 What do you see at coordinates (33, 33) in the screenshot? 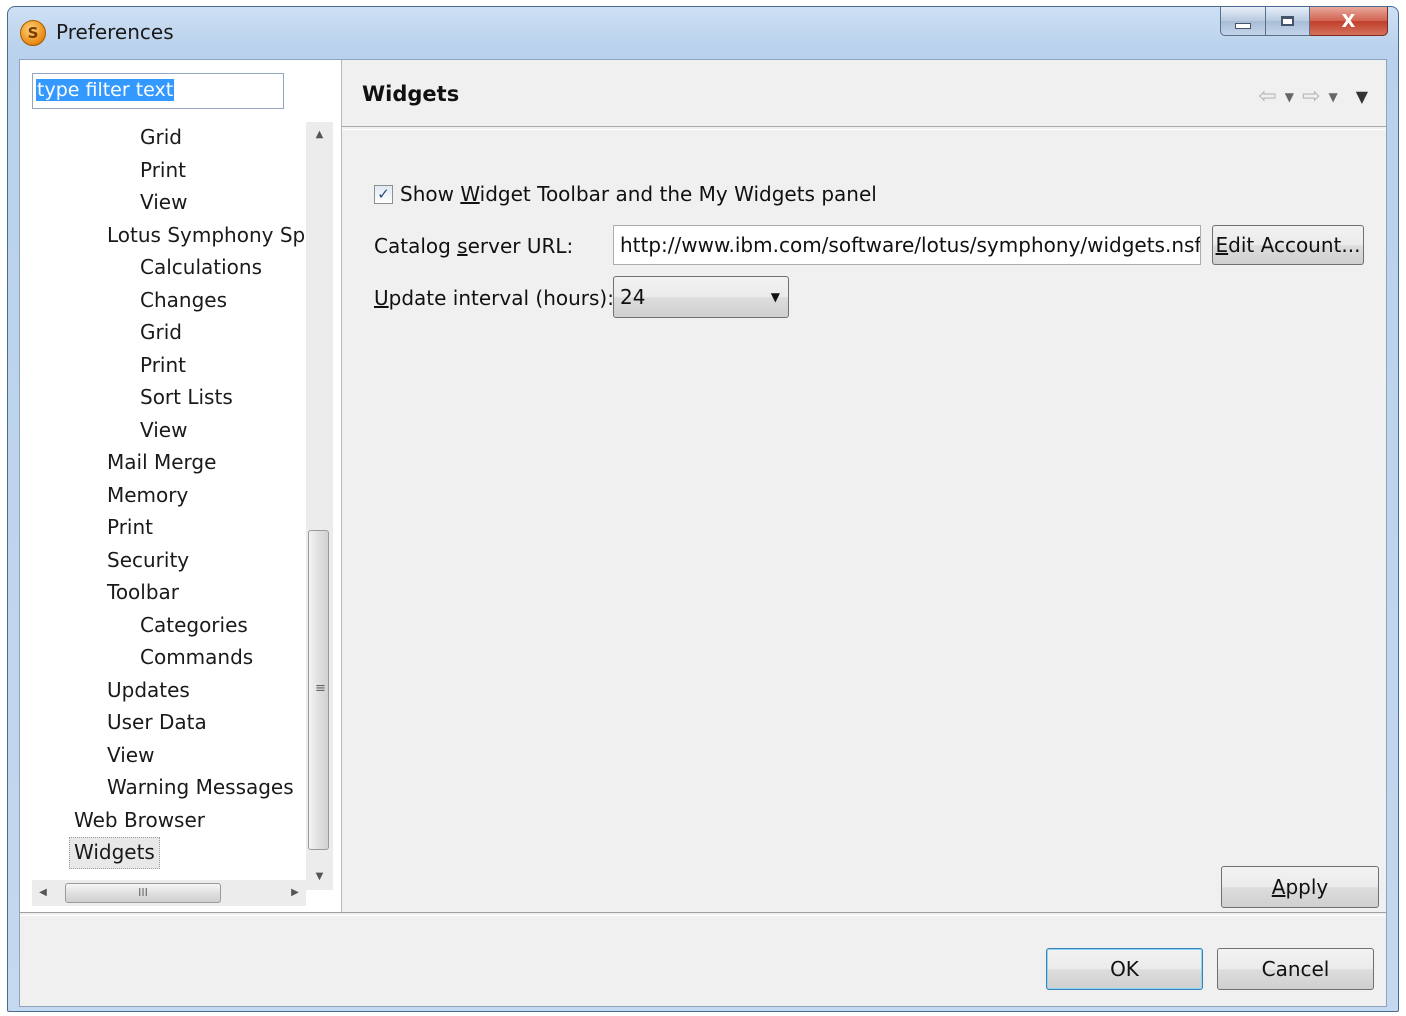
I see `app-icon: S` at bounding box center [33, 33].